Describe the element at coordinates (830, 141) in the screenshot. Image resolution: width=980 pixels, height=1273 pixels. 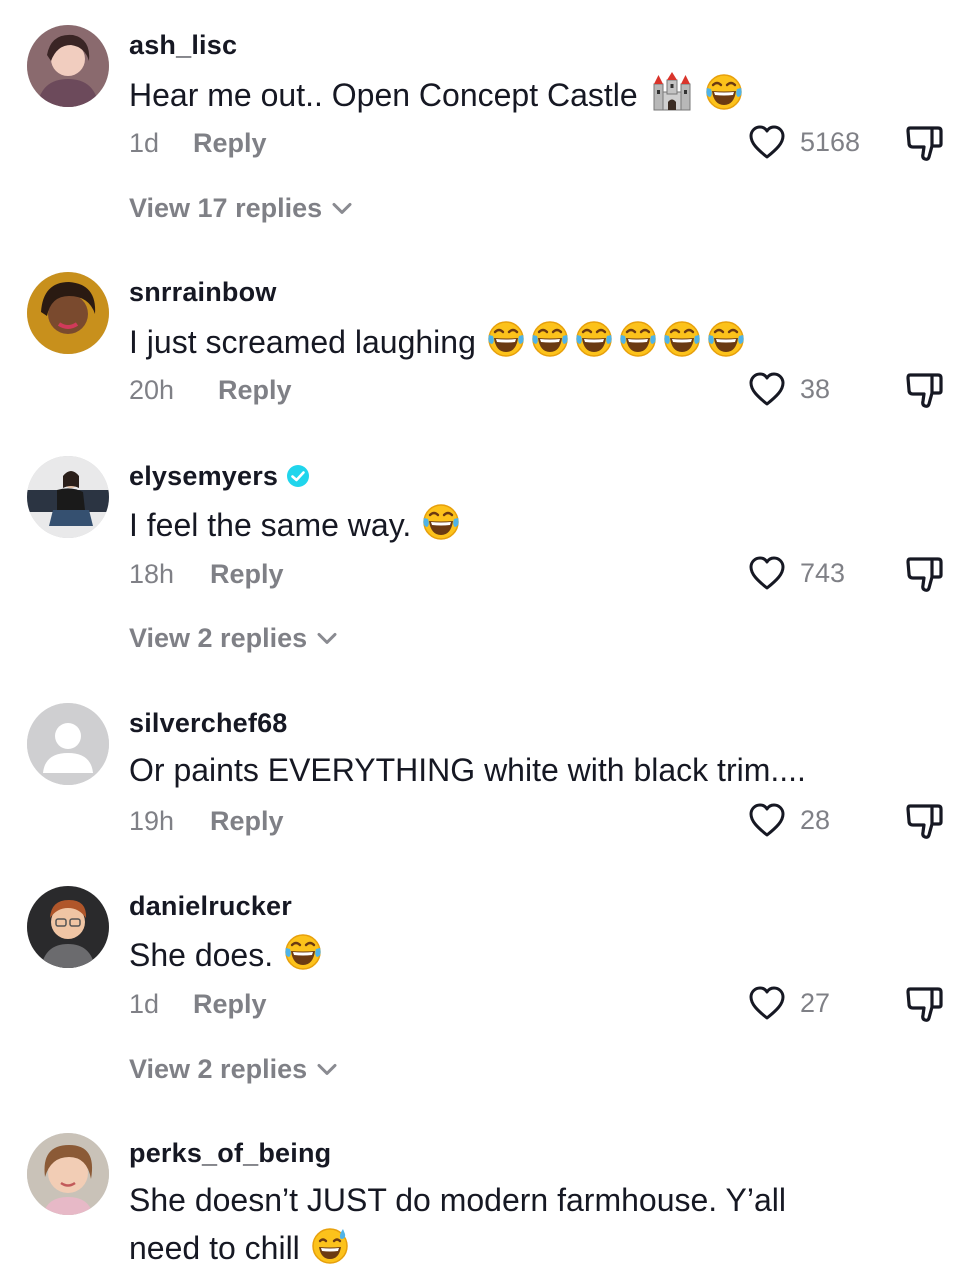
I see `like-count: 5168` at that location.